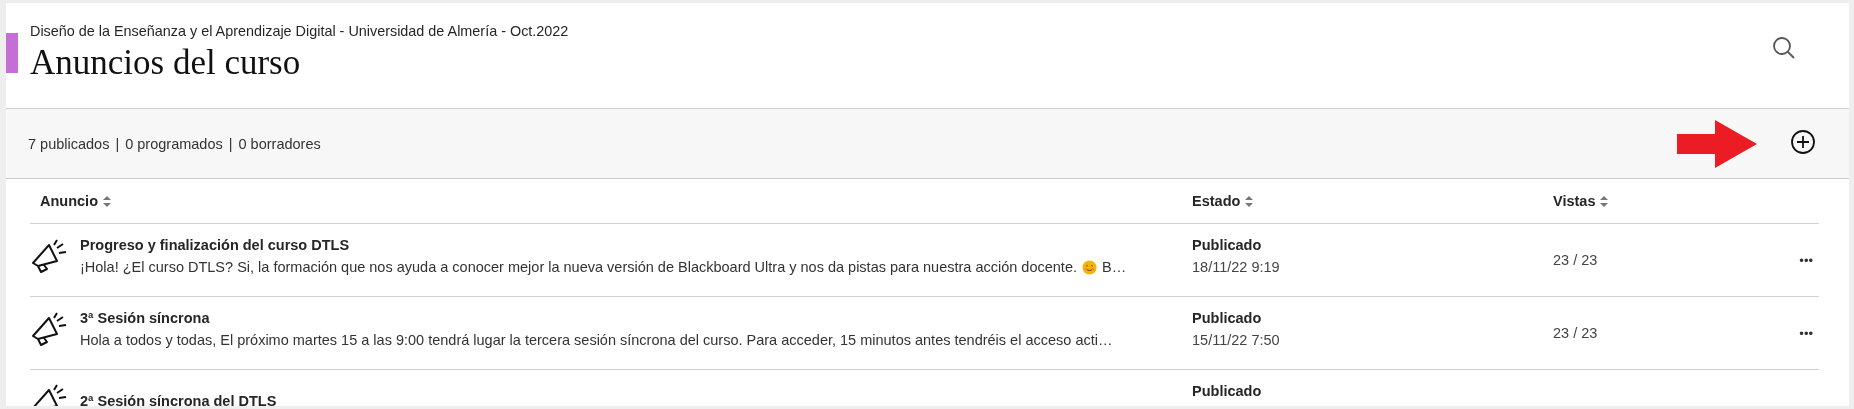 Image resolution: width=1854 pixels, height=409 pixels. Describe the element at coordinates (12, 53) in the screenshot. I see `accent-bar` at that location.